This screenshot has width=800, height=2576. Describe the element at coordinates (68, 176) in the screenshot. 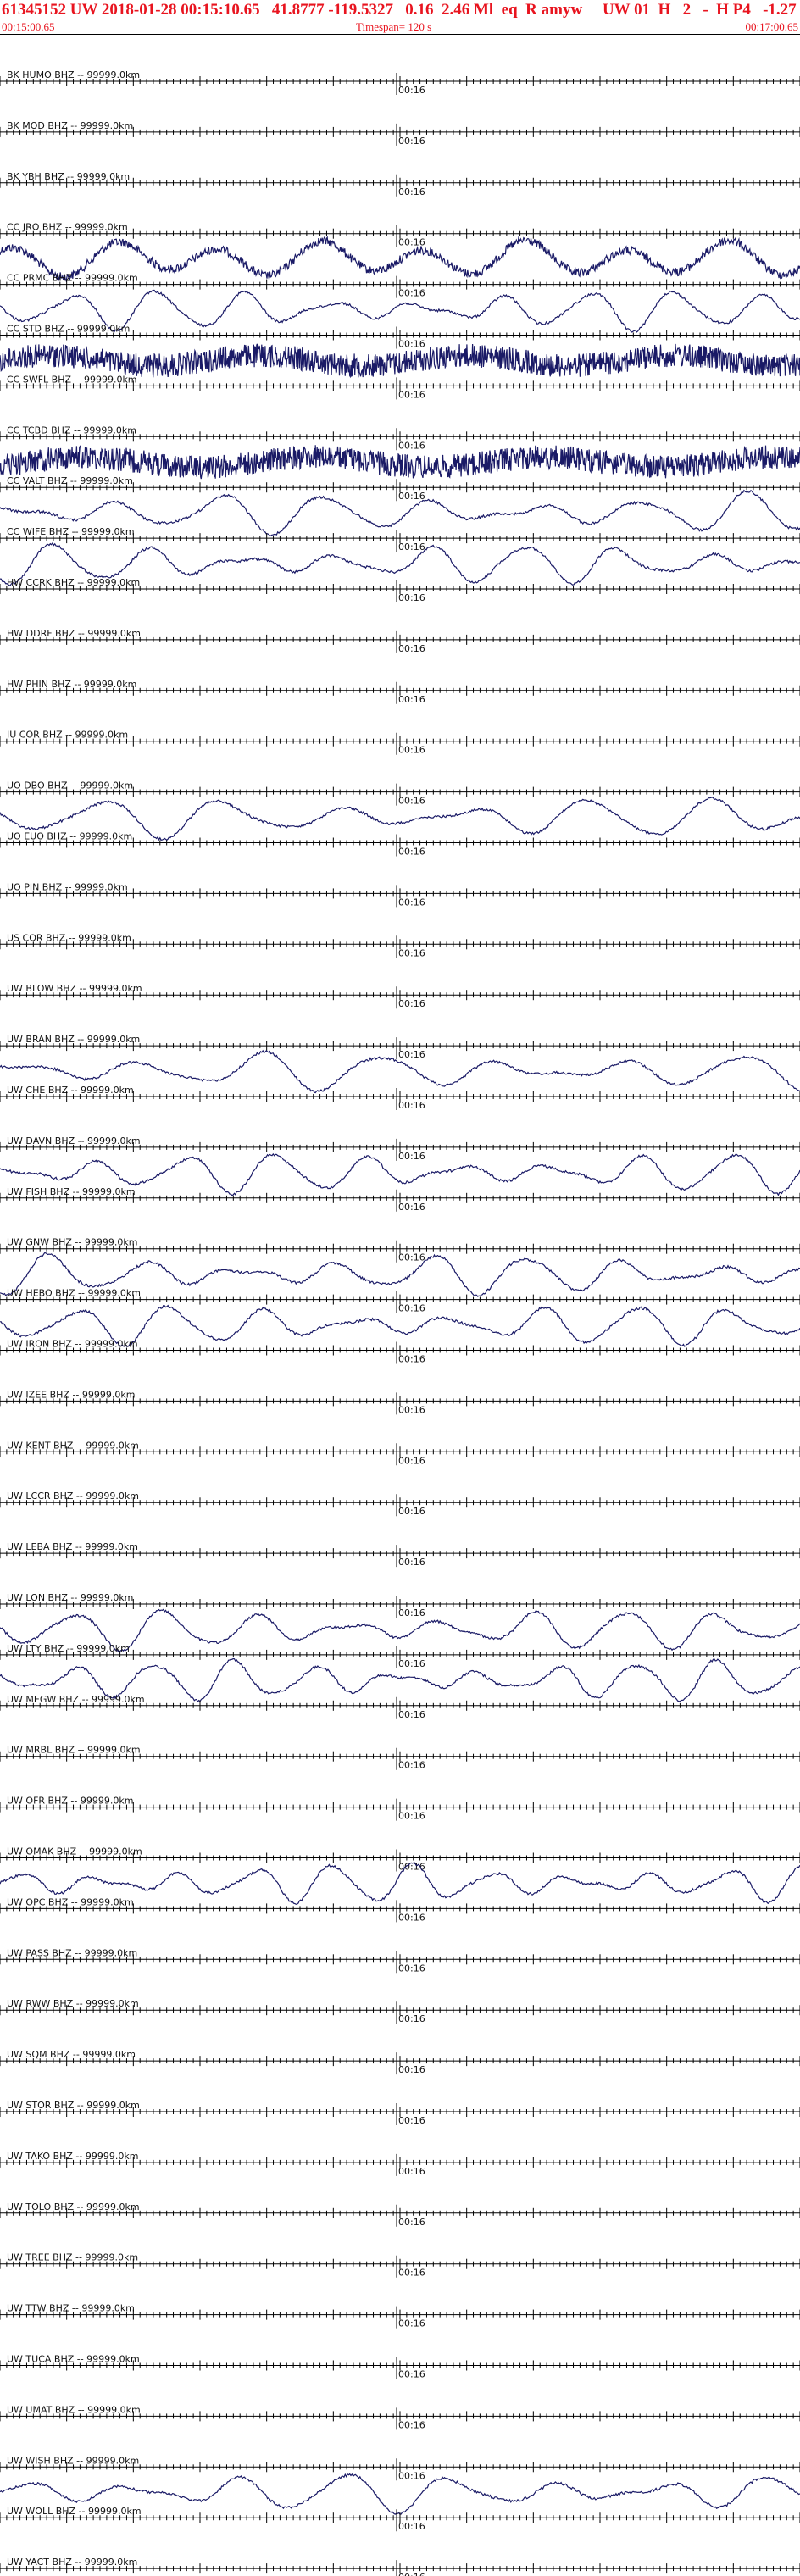

I see `station-label: BK YBH BHZ -- 99999.0km` at that location.